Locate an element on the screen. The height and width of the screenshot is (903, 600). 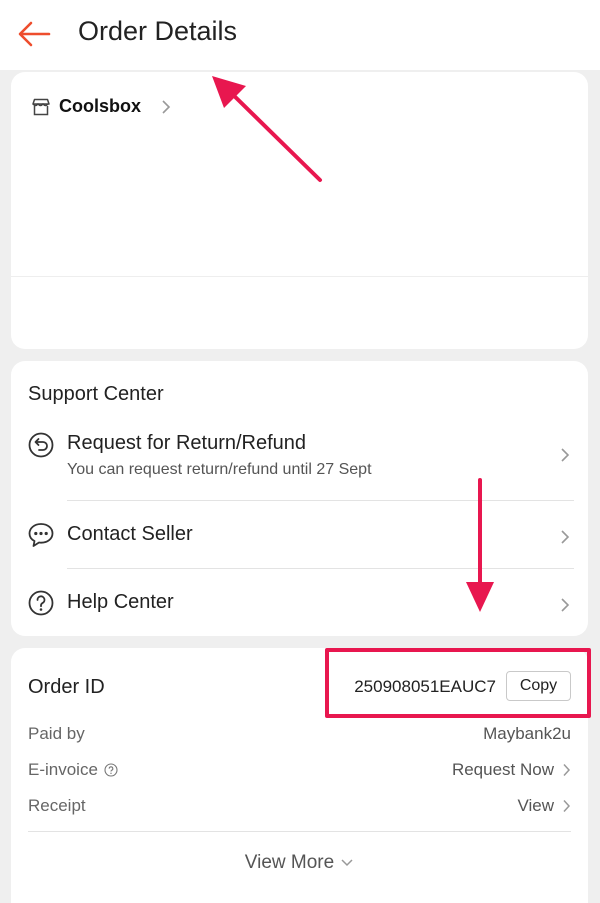
detail-value: Maybank2u is located at coordinates (527, 733).